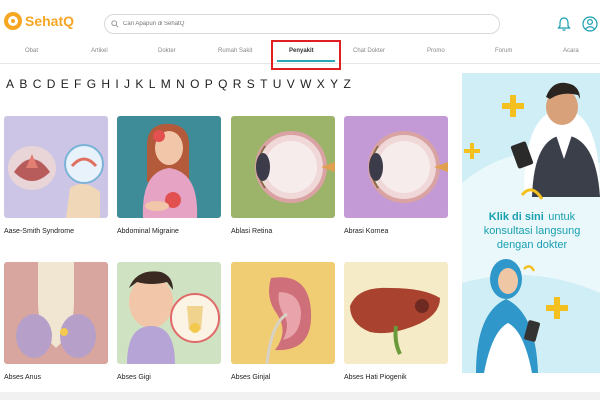 The image size is (600, 400). I want to click on letter-d: D, so click(51, 84).